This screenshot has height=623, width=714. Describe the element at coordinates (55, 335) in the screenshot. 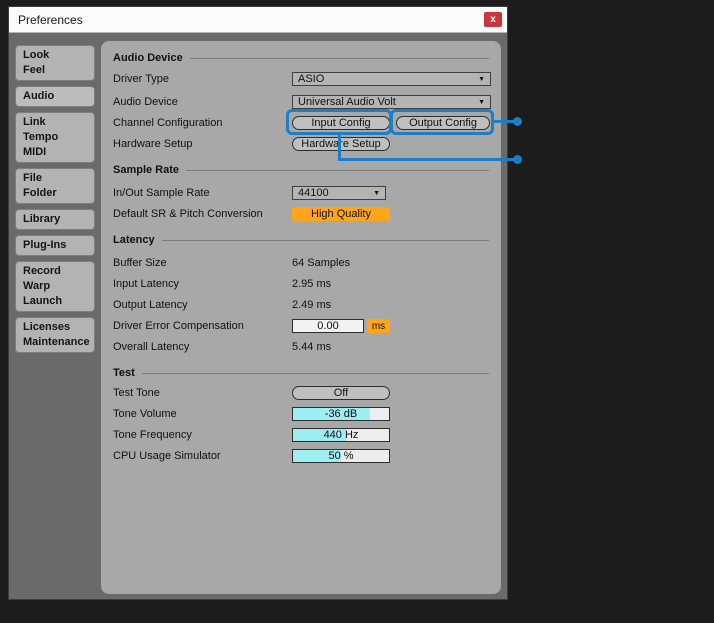

I see `sidebar-tab-licenses-maintenance: Licenses Maintenance` at that location.